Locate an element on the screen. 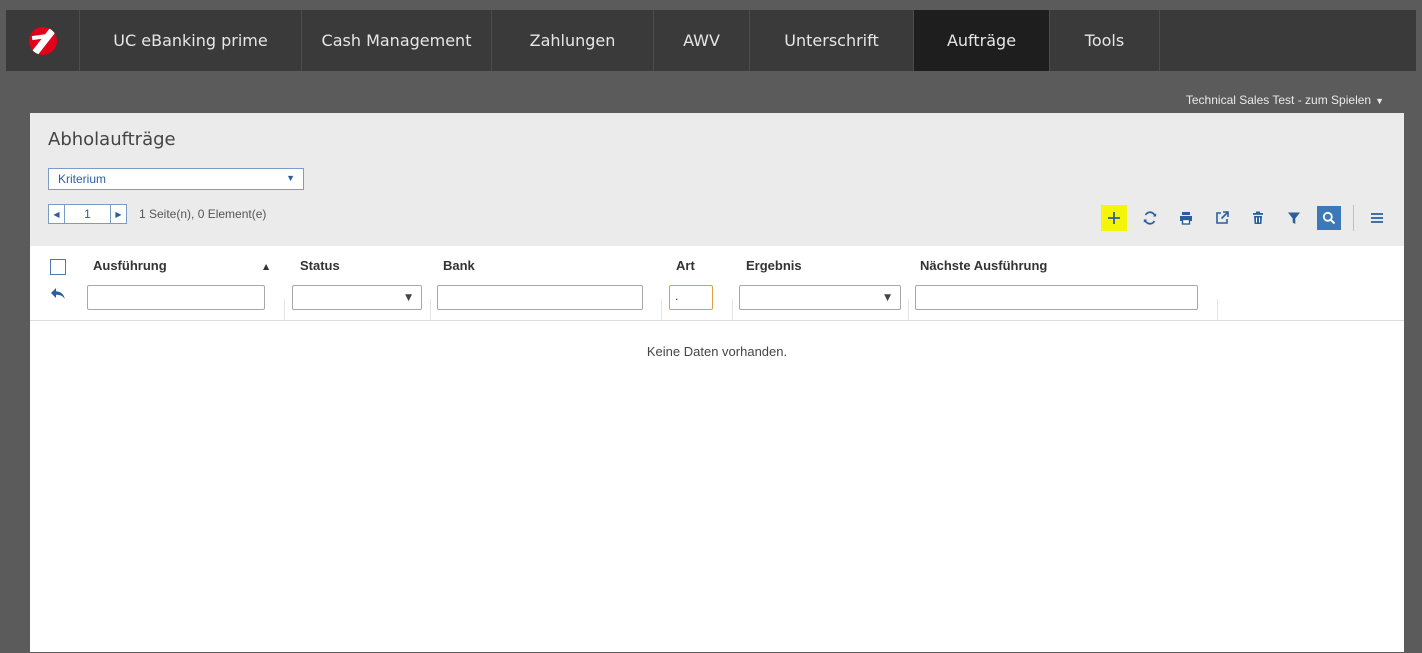  nav-item-cash-management: Cash Management is located at coordinates (397, 40).